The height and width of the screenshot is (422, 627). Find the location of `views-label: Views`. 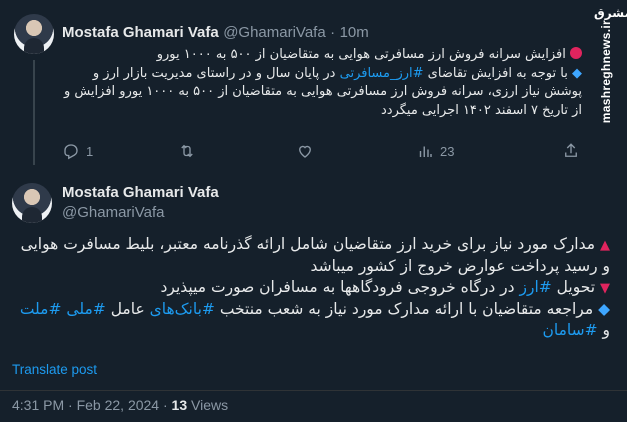

views-label: Views is located at coordinates (208, 405).